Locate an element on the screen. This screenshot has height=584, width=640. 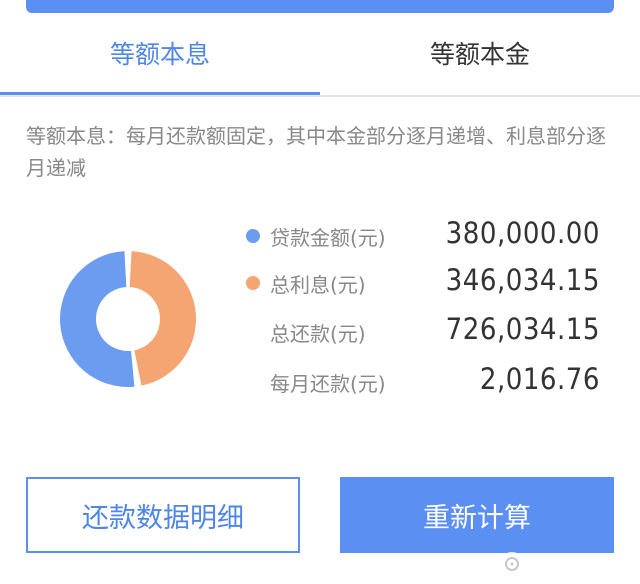
tab-equal-principal: 等额本金 is located at coordinates (480, 53).